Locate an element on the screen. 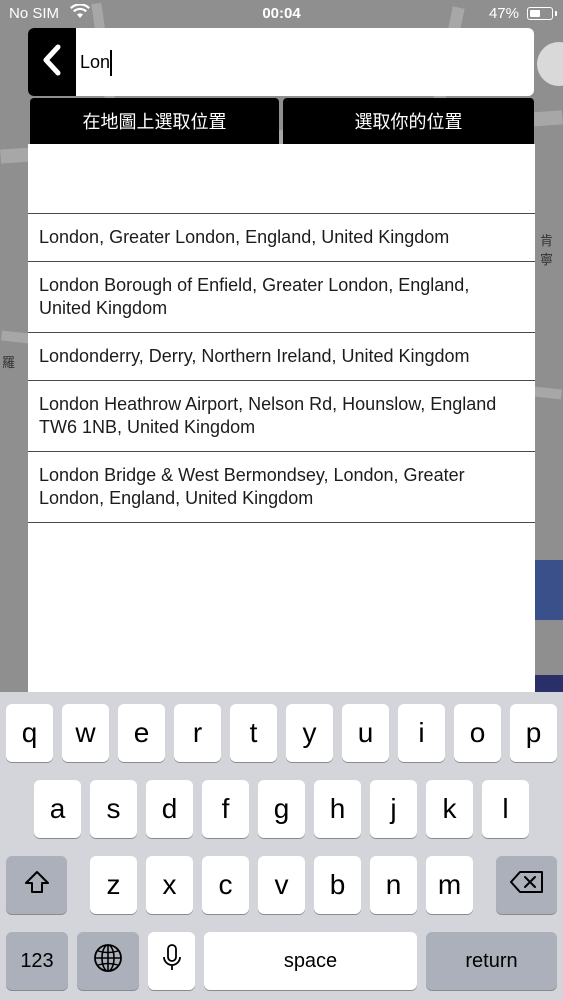  key-x: x is located at coordinates (169, 885).